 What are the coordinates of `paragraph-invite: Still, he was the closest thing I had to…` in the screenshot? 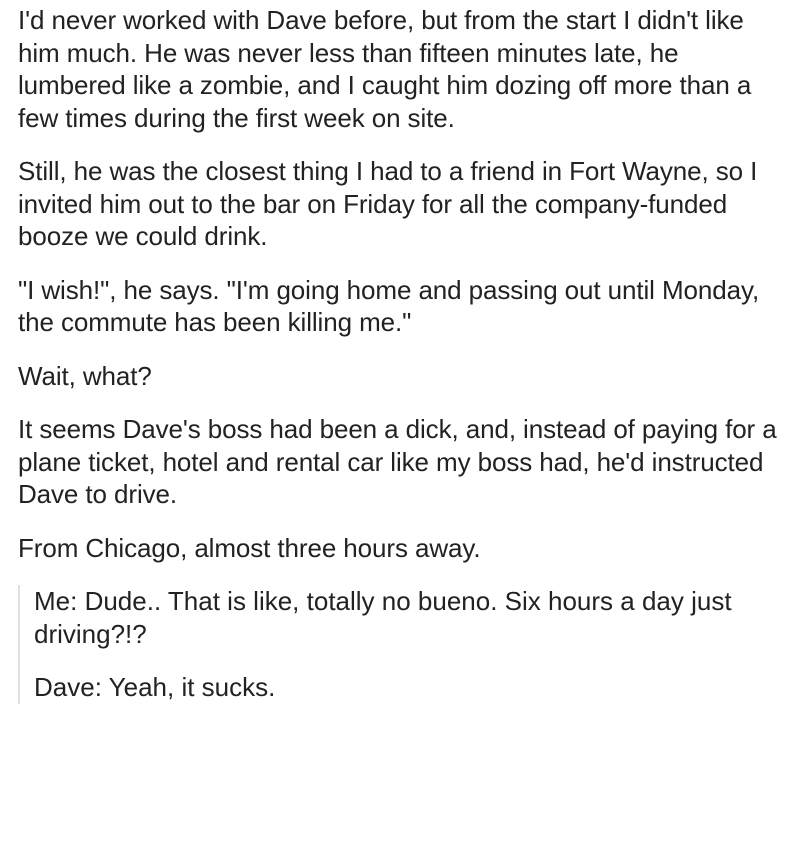 It's located at (388, 203).